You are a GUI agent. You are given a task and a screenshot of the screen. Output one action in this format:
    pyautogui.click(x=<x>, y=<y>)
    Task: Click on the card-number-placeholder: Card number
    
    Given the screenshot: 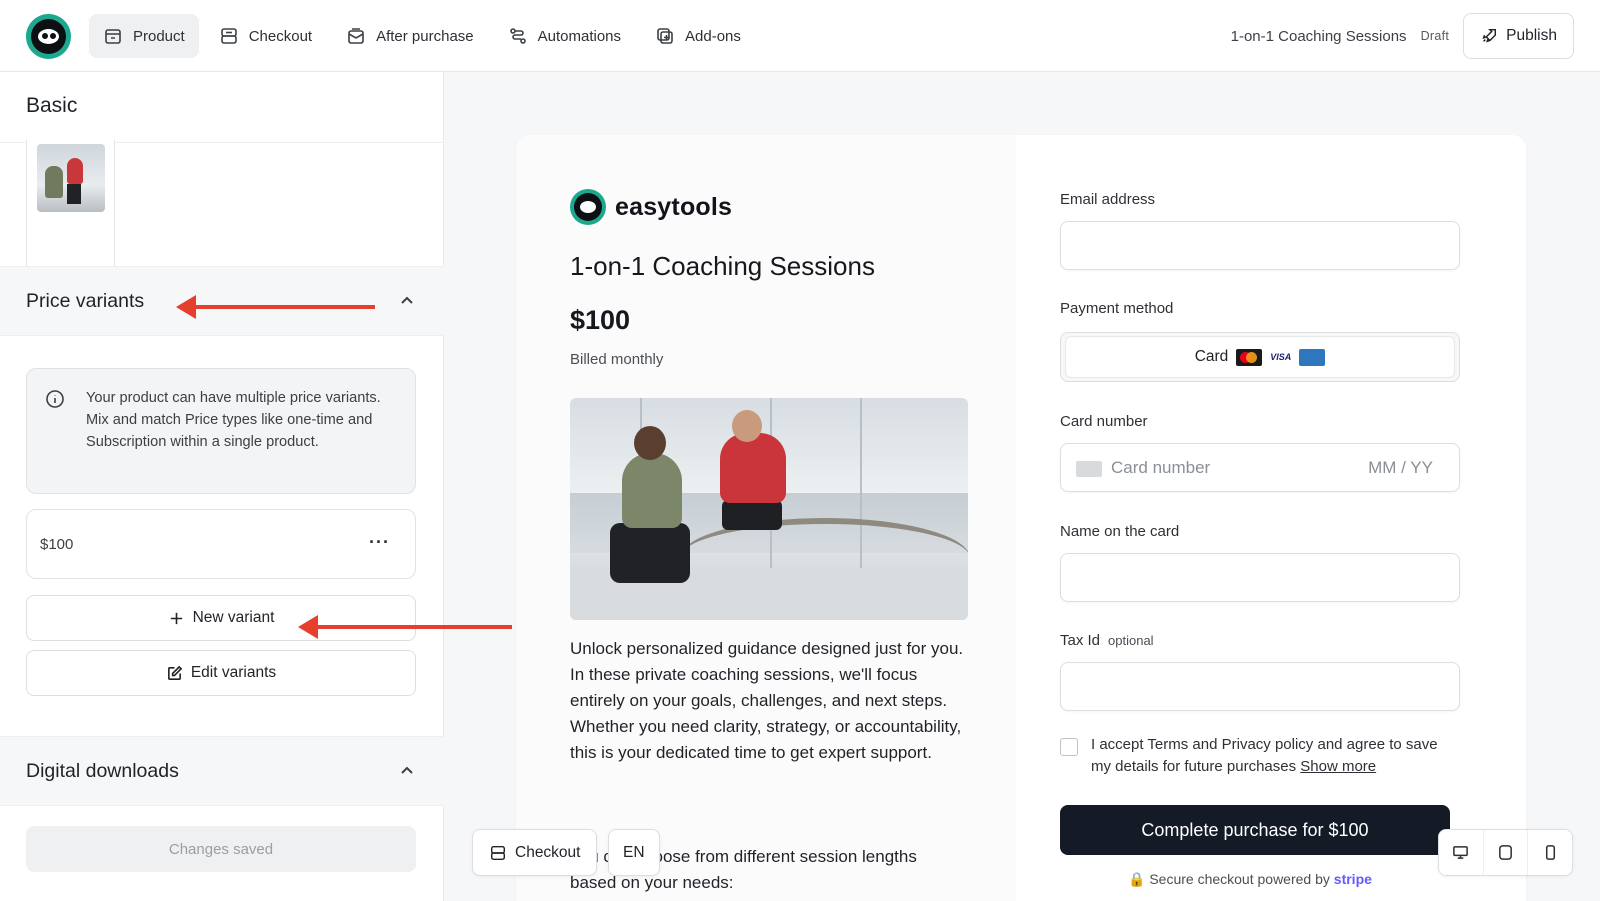 What is the action you would take?
    pyautogui.click(x=1161, y=467)
    